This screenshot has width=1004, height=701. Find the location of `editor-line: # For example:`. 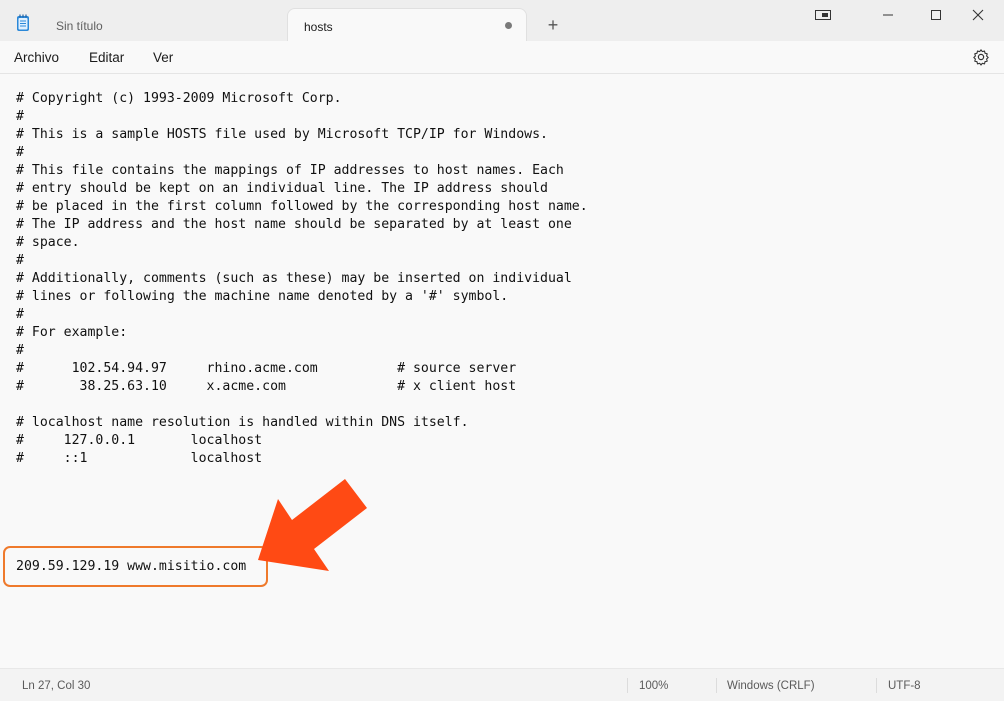

editor-line: # For example: is located at coordinates (72, 332).